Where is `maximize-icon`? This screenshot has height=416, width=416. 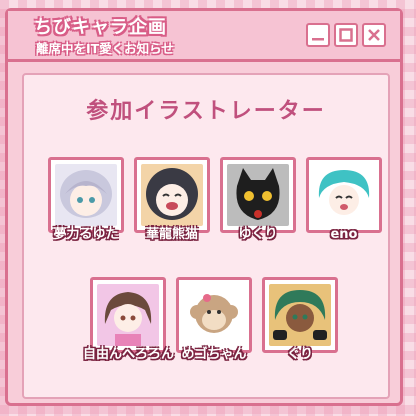
maximize-icon is located at coordinates (346, 35).